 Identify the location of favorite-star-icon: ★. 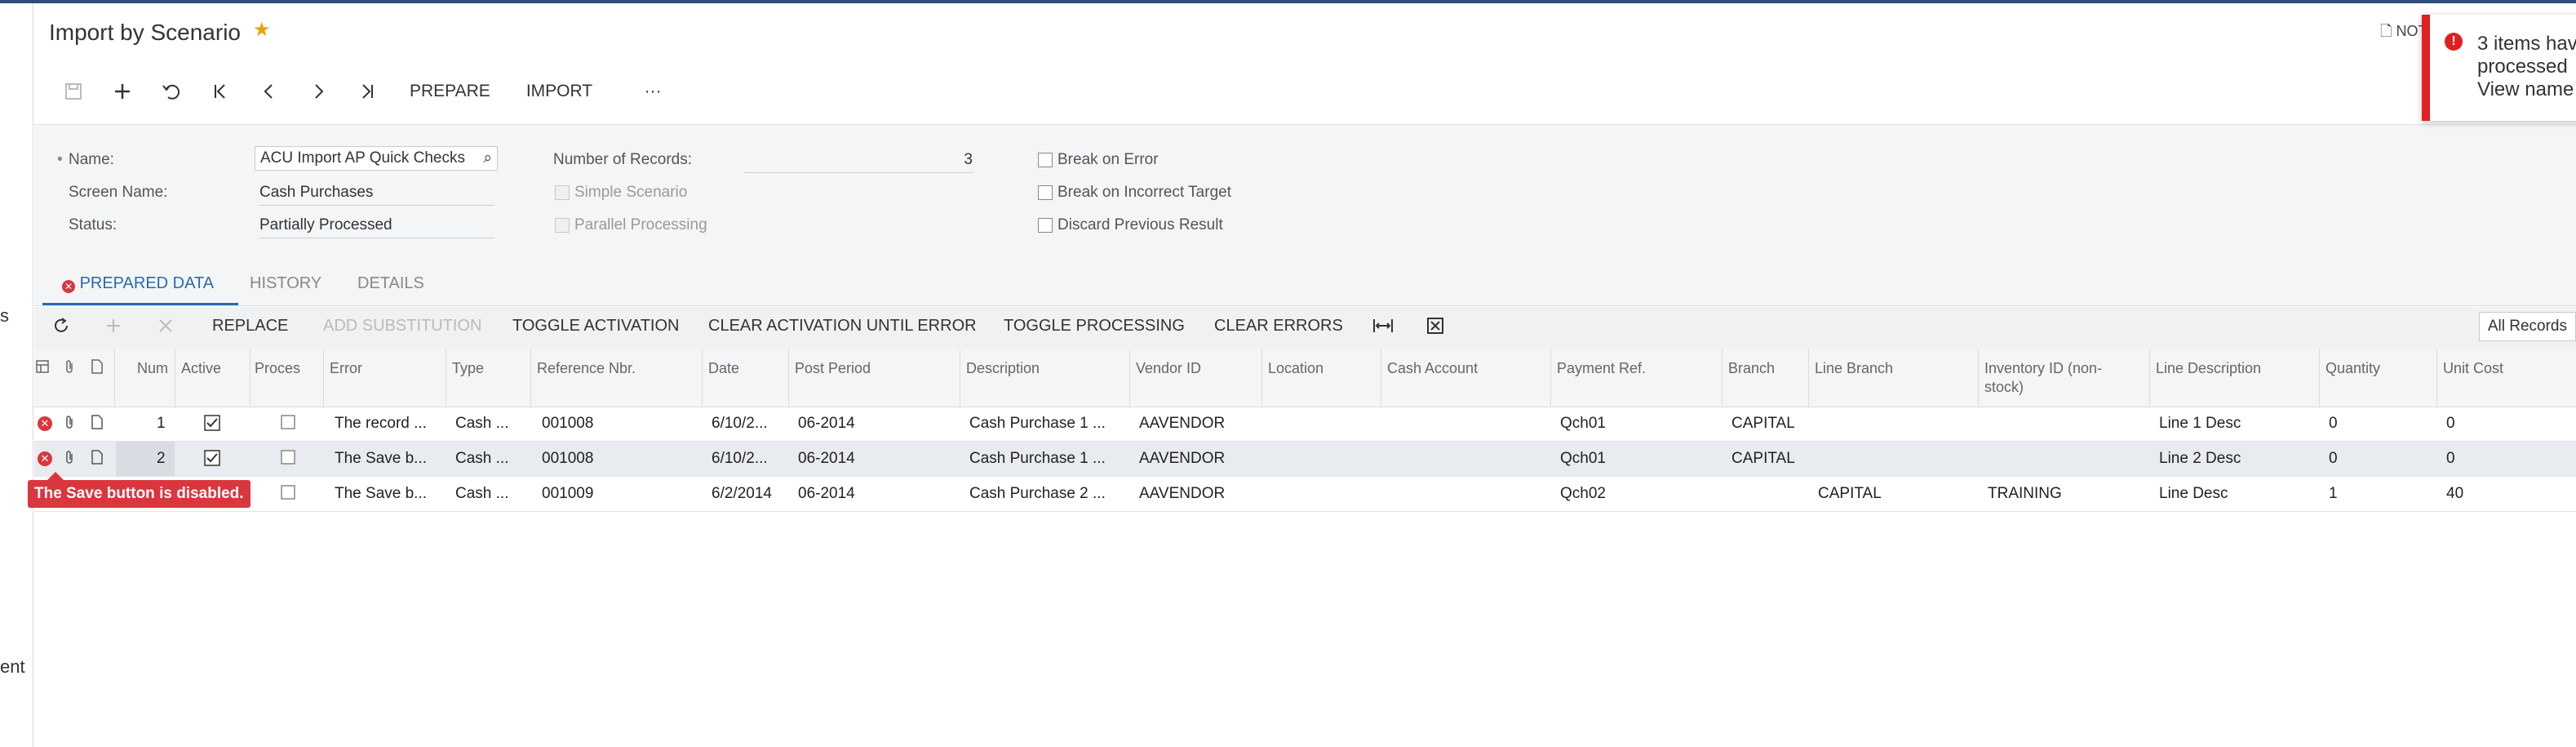
(262, 30).